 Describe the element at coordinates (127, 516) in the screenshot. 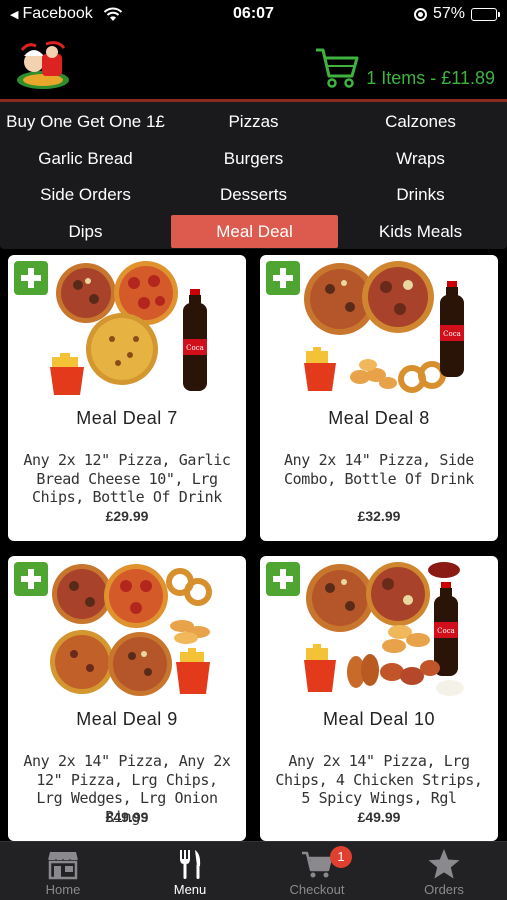

I see `product-price: £29.99` at that location.